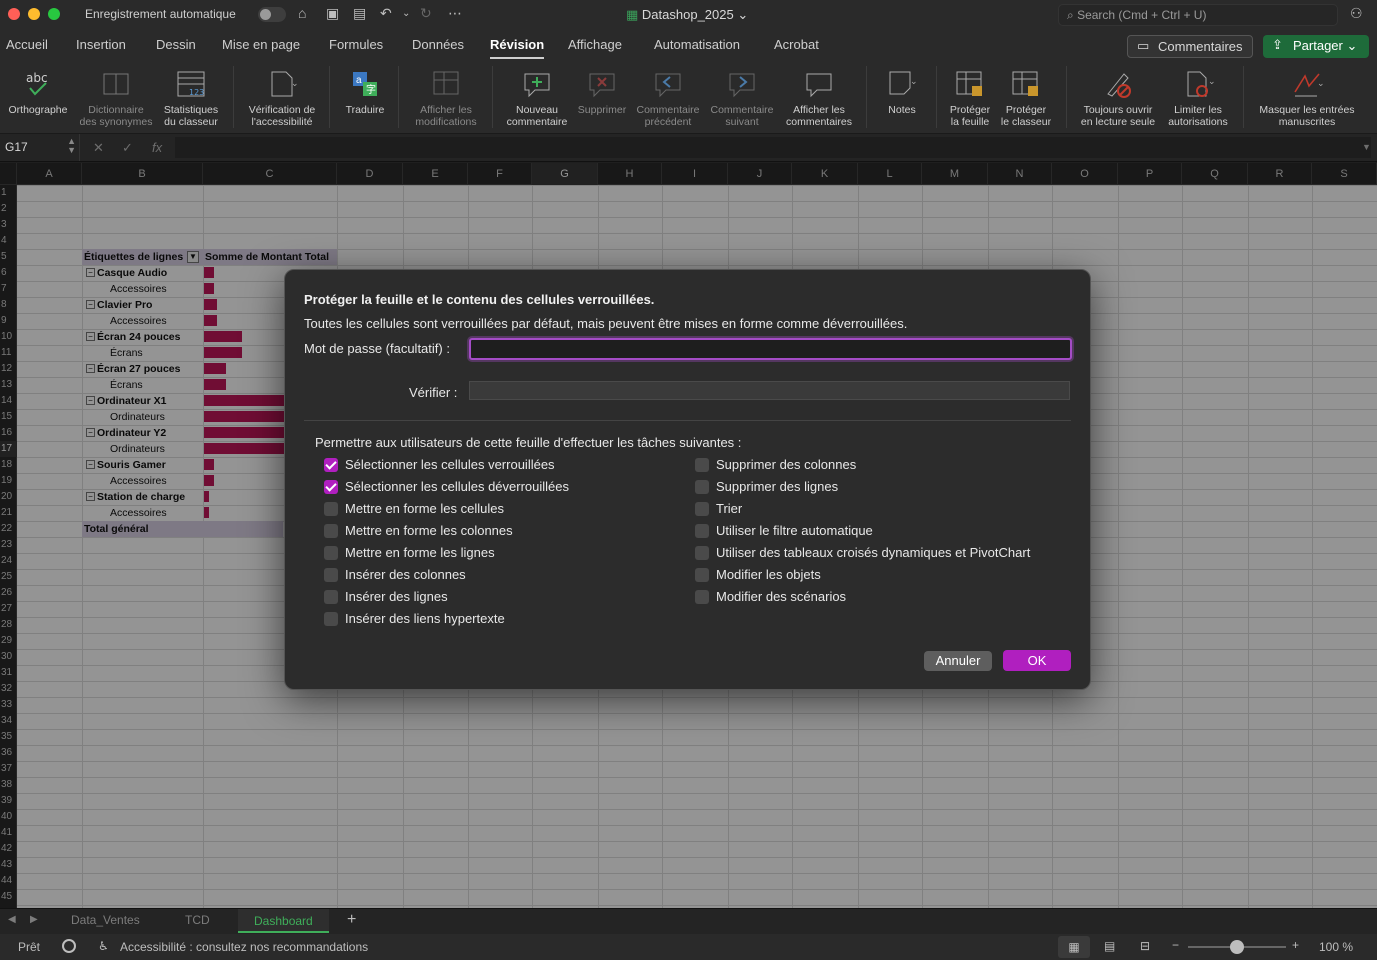 This screenshot has width=1377, height=960. What do you see at coordinates (770, 349) in the screenshot?
I see `password-field` at bounding box center [770, 349].